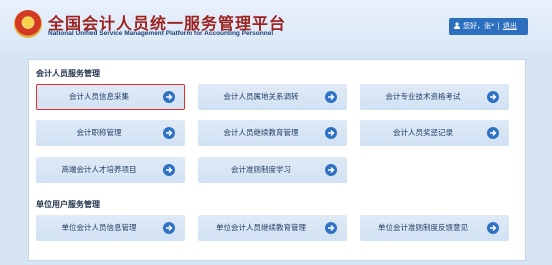  What do you see at coordinates (28, 24) in the screenshot?
I see `national-emblem-icon` at bounding box center [28, 24].